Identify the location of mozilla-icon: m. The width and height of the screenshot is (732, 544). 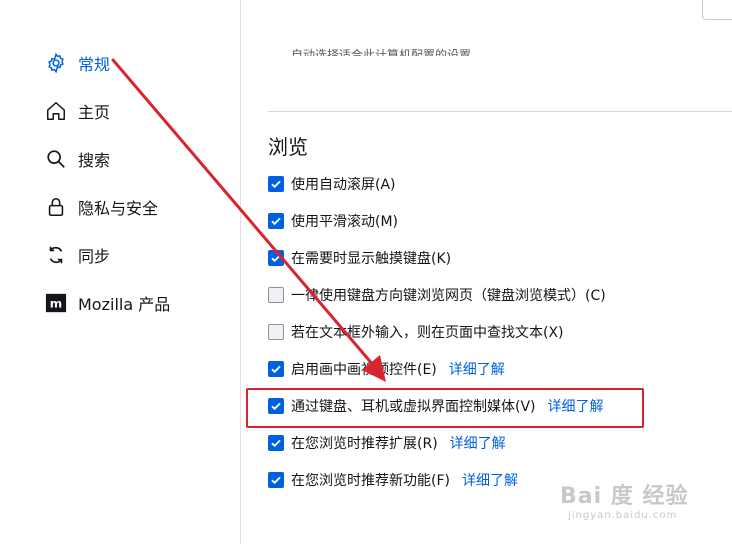
(56, 303).